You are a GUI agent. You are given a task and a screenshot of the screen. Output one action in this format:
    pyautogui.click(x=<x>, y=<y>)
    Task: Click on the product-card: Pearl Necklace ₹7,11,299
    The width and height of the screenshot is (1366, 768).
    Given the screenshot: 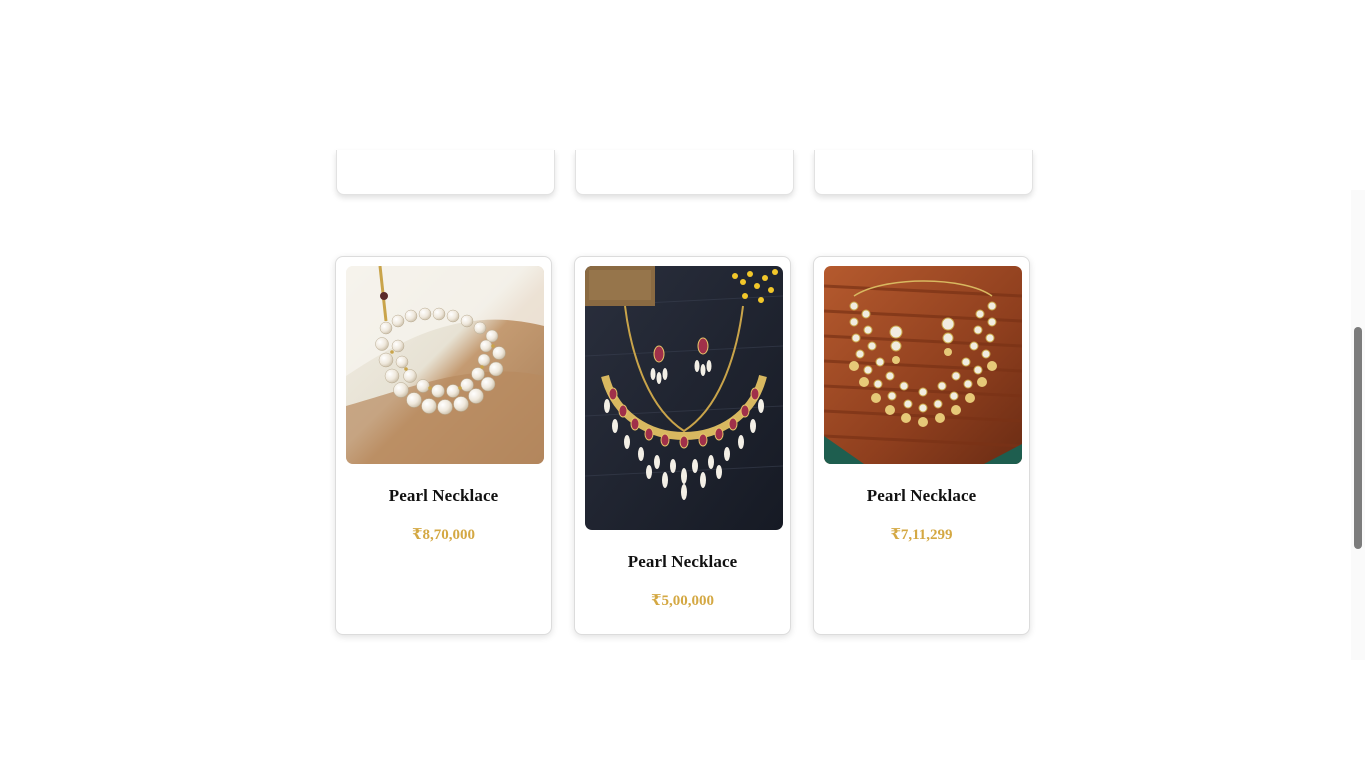 What is the action you would take?
    pyautogui.click(x=921, y=445)
    